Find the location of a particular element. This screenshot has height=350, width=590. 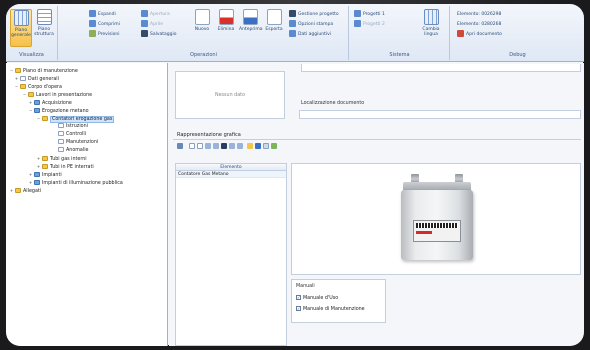

tool-bold-icon is located at coordinates (224, 146).